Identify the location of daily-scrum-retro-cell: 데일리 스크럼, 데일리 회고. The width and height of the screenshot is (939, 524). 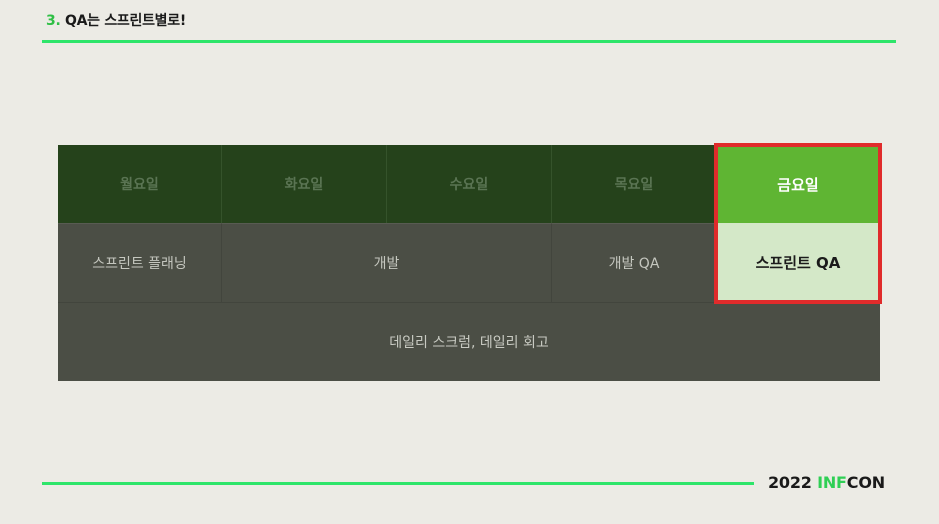
(469, 341).